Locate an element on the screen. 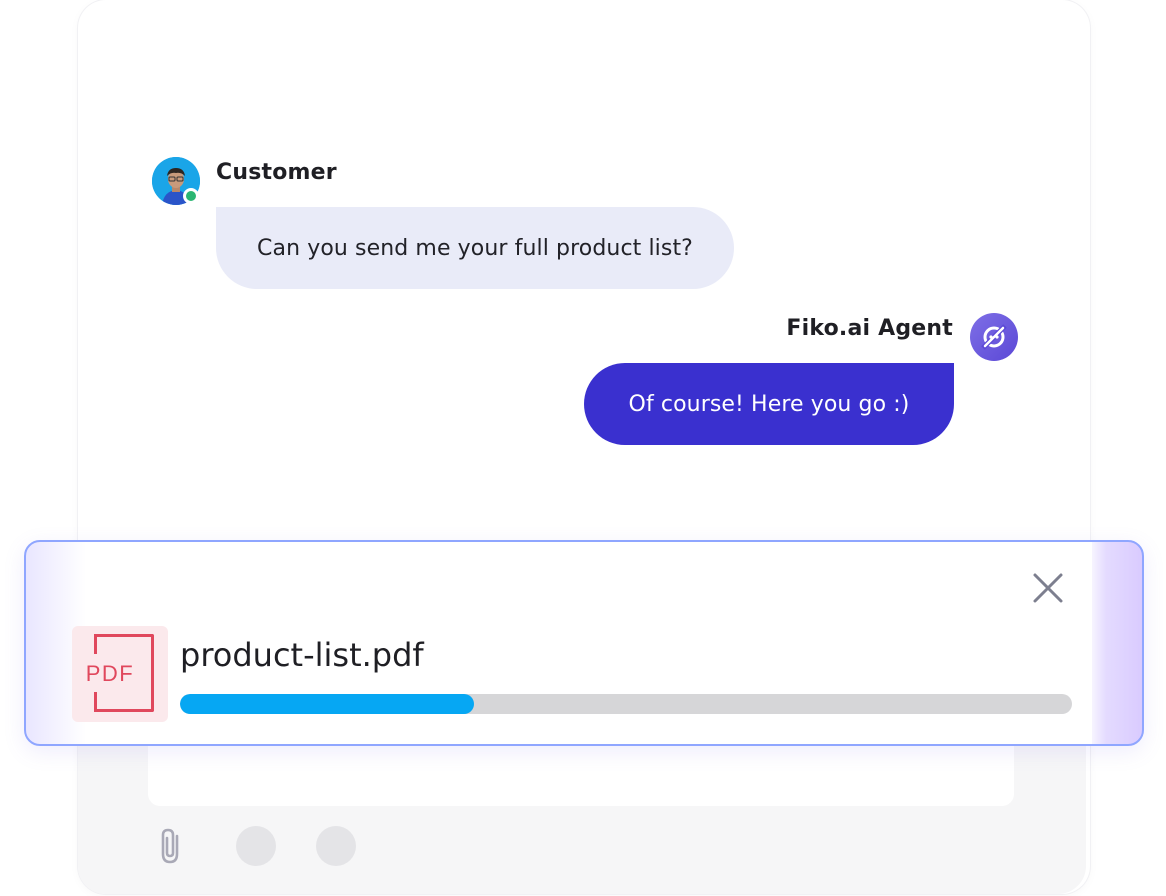 This screenshot has height=896, width=1166. close-button is located at coordinates (1048, 588).